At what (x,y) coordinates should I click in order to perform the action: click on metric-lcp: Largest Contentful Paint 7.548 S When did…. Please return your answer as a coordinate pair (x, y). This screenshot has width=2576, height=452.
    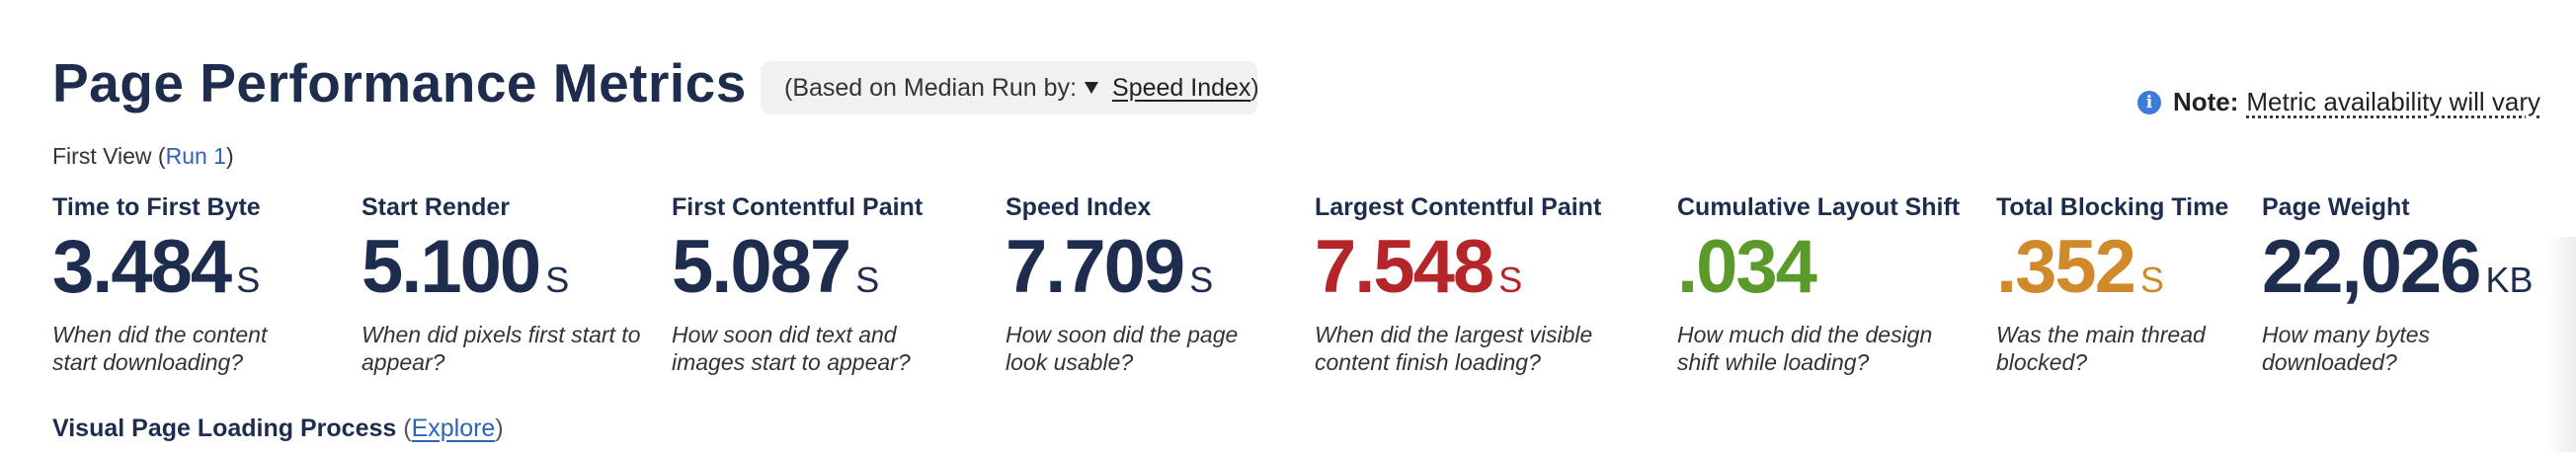
    Looking at the image, I should click on (1463, 284).